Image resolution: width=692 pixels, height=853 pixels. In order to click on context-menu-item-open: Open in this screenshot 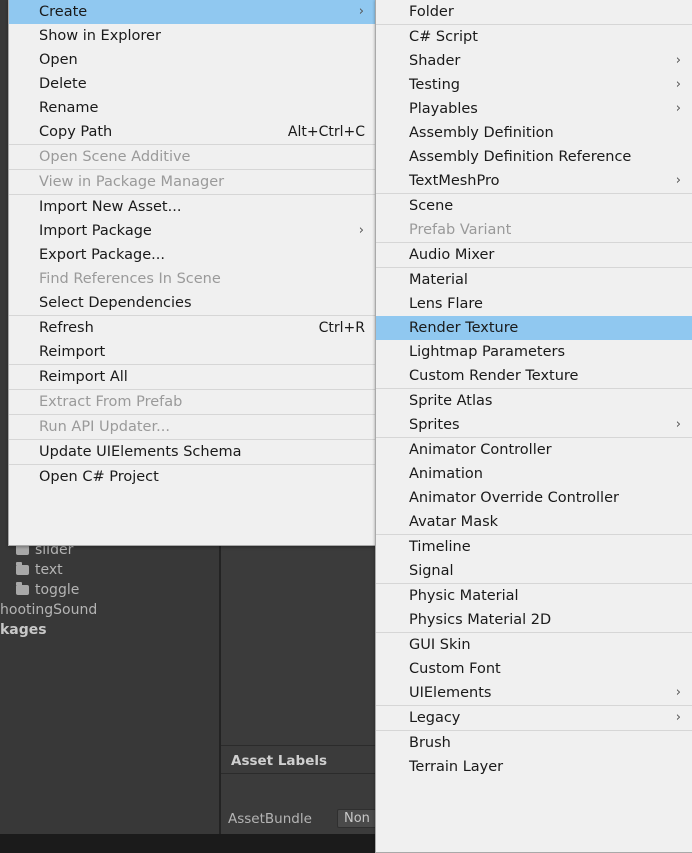, I will do `click(192, 60)`.